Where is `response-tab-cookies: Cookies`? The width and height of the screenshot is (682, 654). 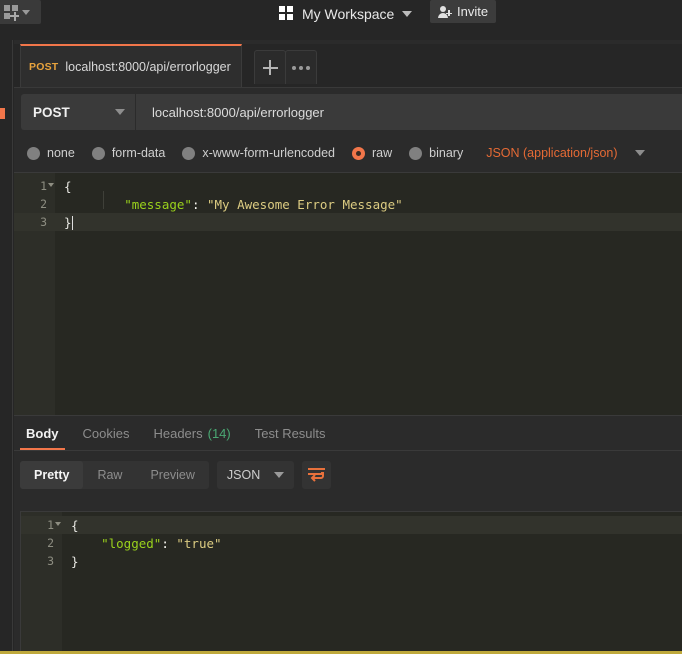
response-tab-cookies: Cookies is located at coordinates (106, 433).